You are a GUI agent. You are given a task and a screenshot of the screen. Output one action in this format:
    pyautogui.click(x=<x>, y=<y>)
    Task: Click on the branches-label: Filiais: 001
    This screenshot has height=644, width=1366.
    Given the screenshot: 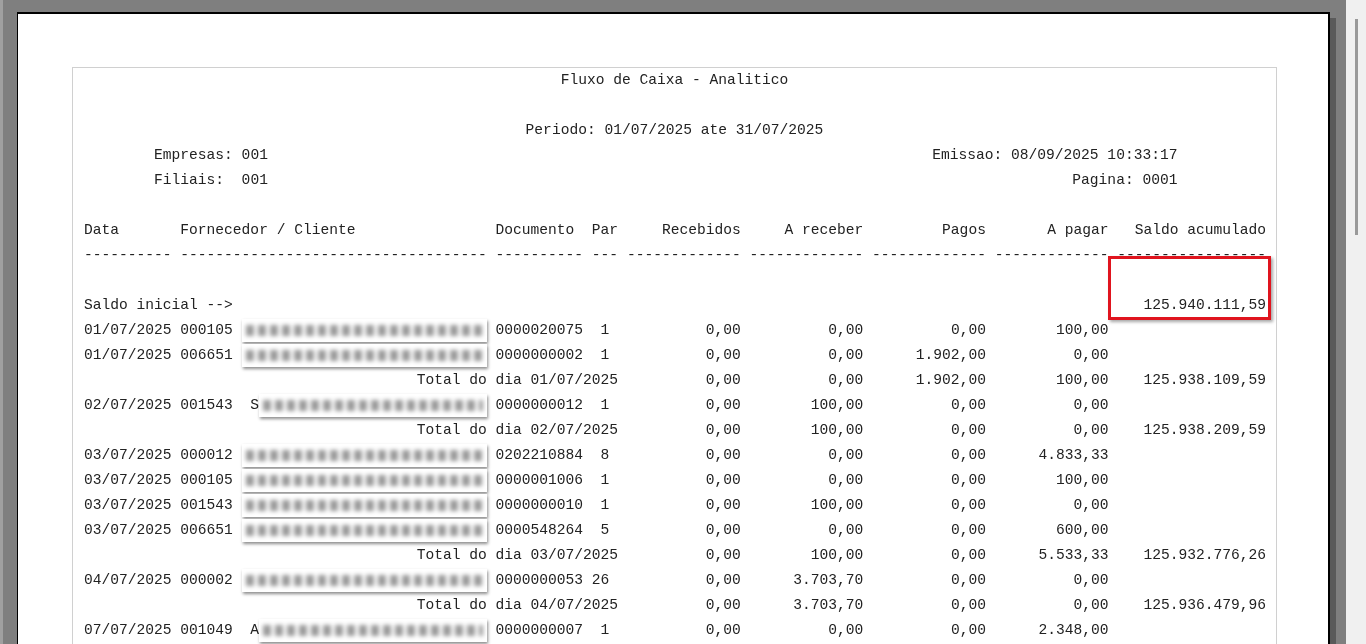 What is the action you would take?
    pyautogui.click(x=211, y=180)
    